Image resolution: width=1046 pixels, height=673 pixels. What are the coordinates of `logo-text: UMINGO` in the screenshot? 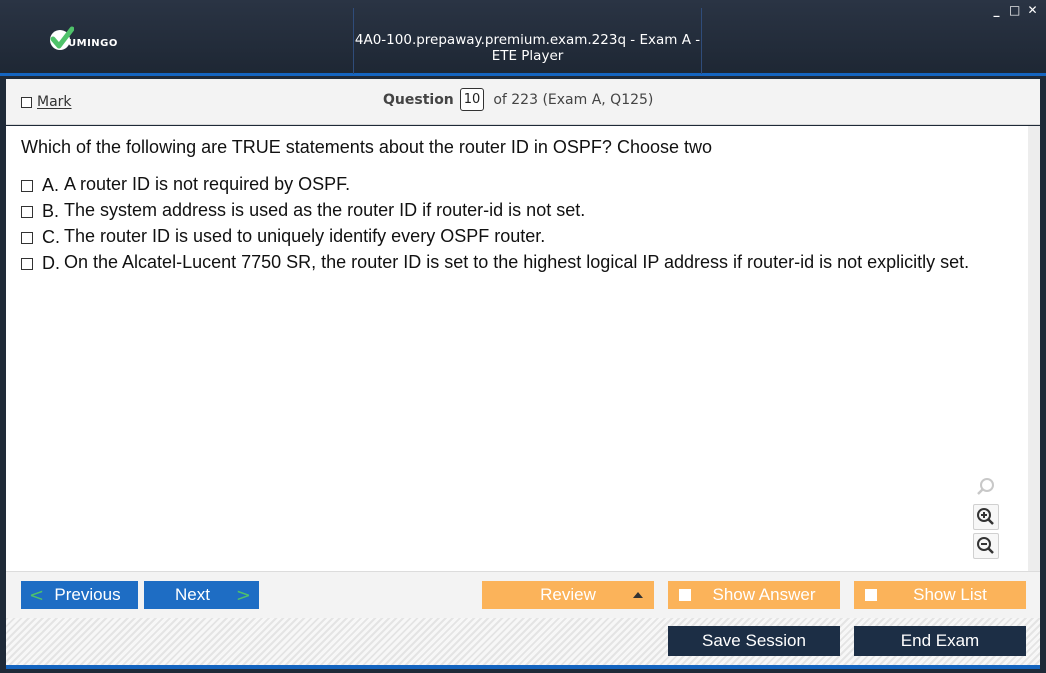 It's located at (93, 43).